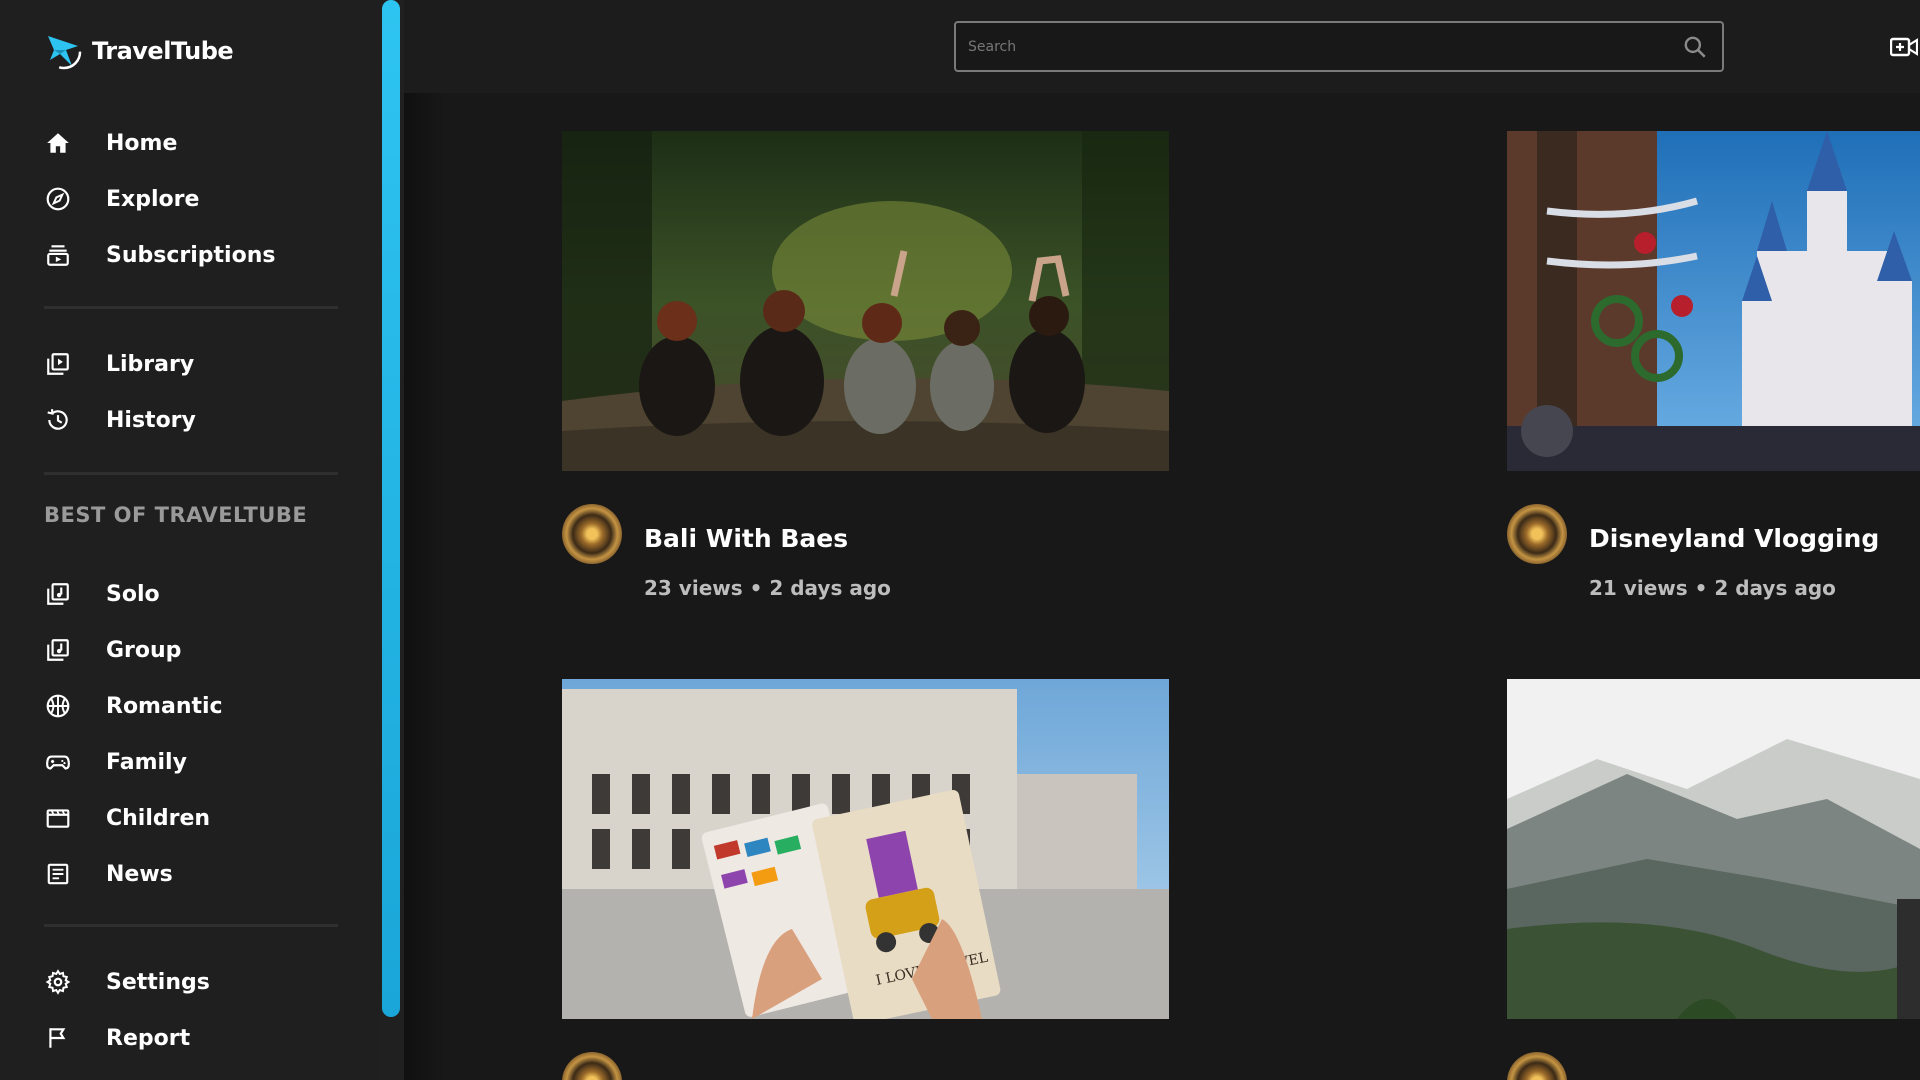  I want to click on brand: TravelTube, so click(139, 51).